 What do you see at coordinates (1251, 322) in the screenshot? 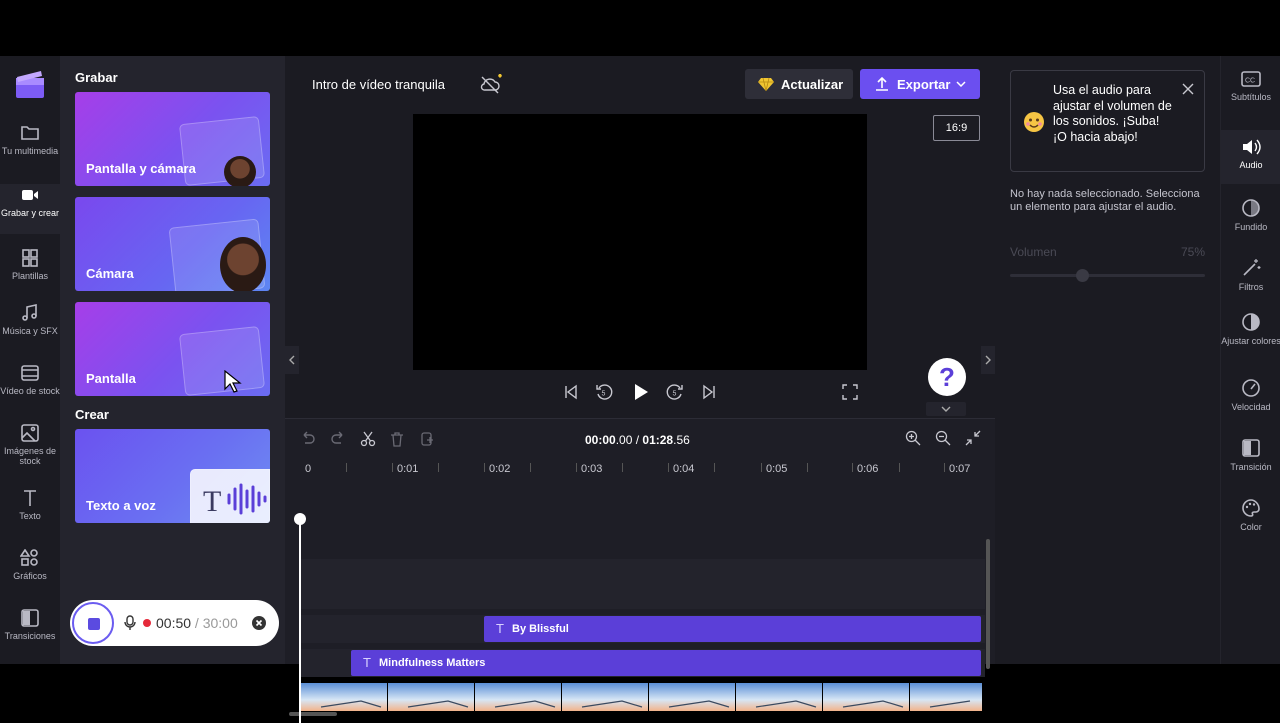
I see `contrast-icon` at bounding box center [1251, 322].